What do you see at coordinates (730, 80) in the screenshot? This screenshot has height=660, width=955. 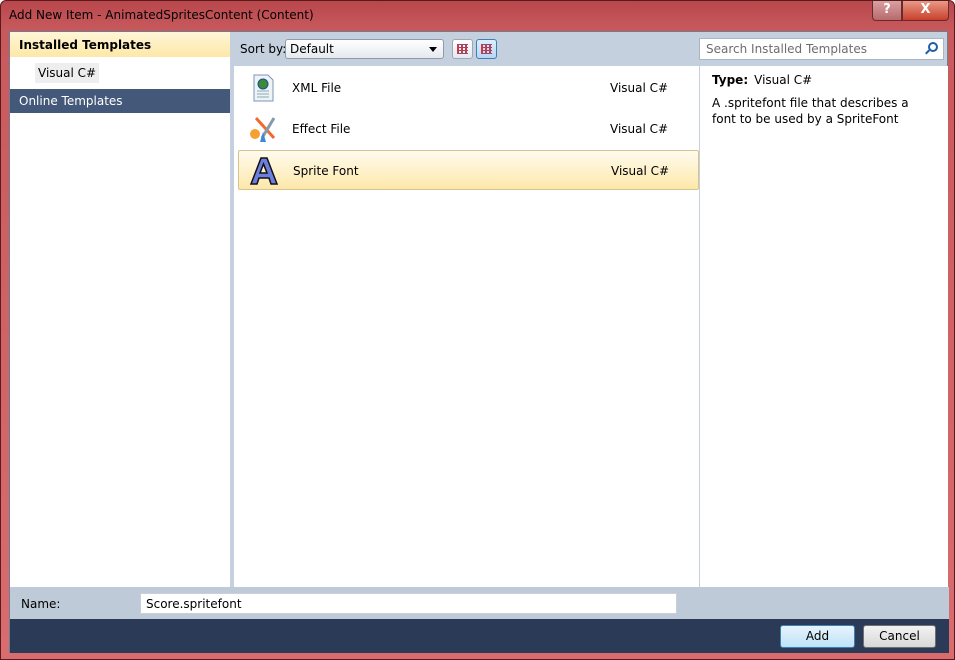 I see `type-label: Type:` at bounding box center [730, 80].